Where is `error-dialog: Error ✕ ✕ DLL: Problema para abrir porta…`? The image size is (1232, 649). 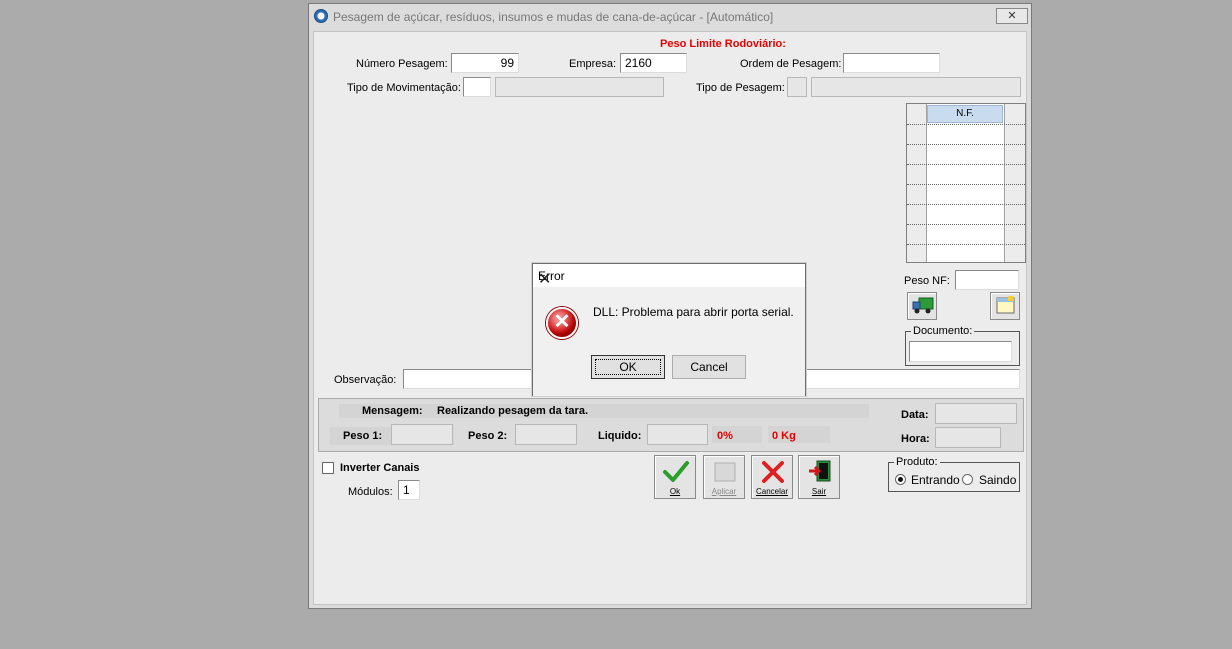
error-dialog: Error ✕ ✕ DLL: Problema para abrir porta… is located at coordinates (669, 329).